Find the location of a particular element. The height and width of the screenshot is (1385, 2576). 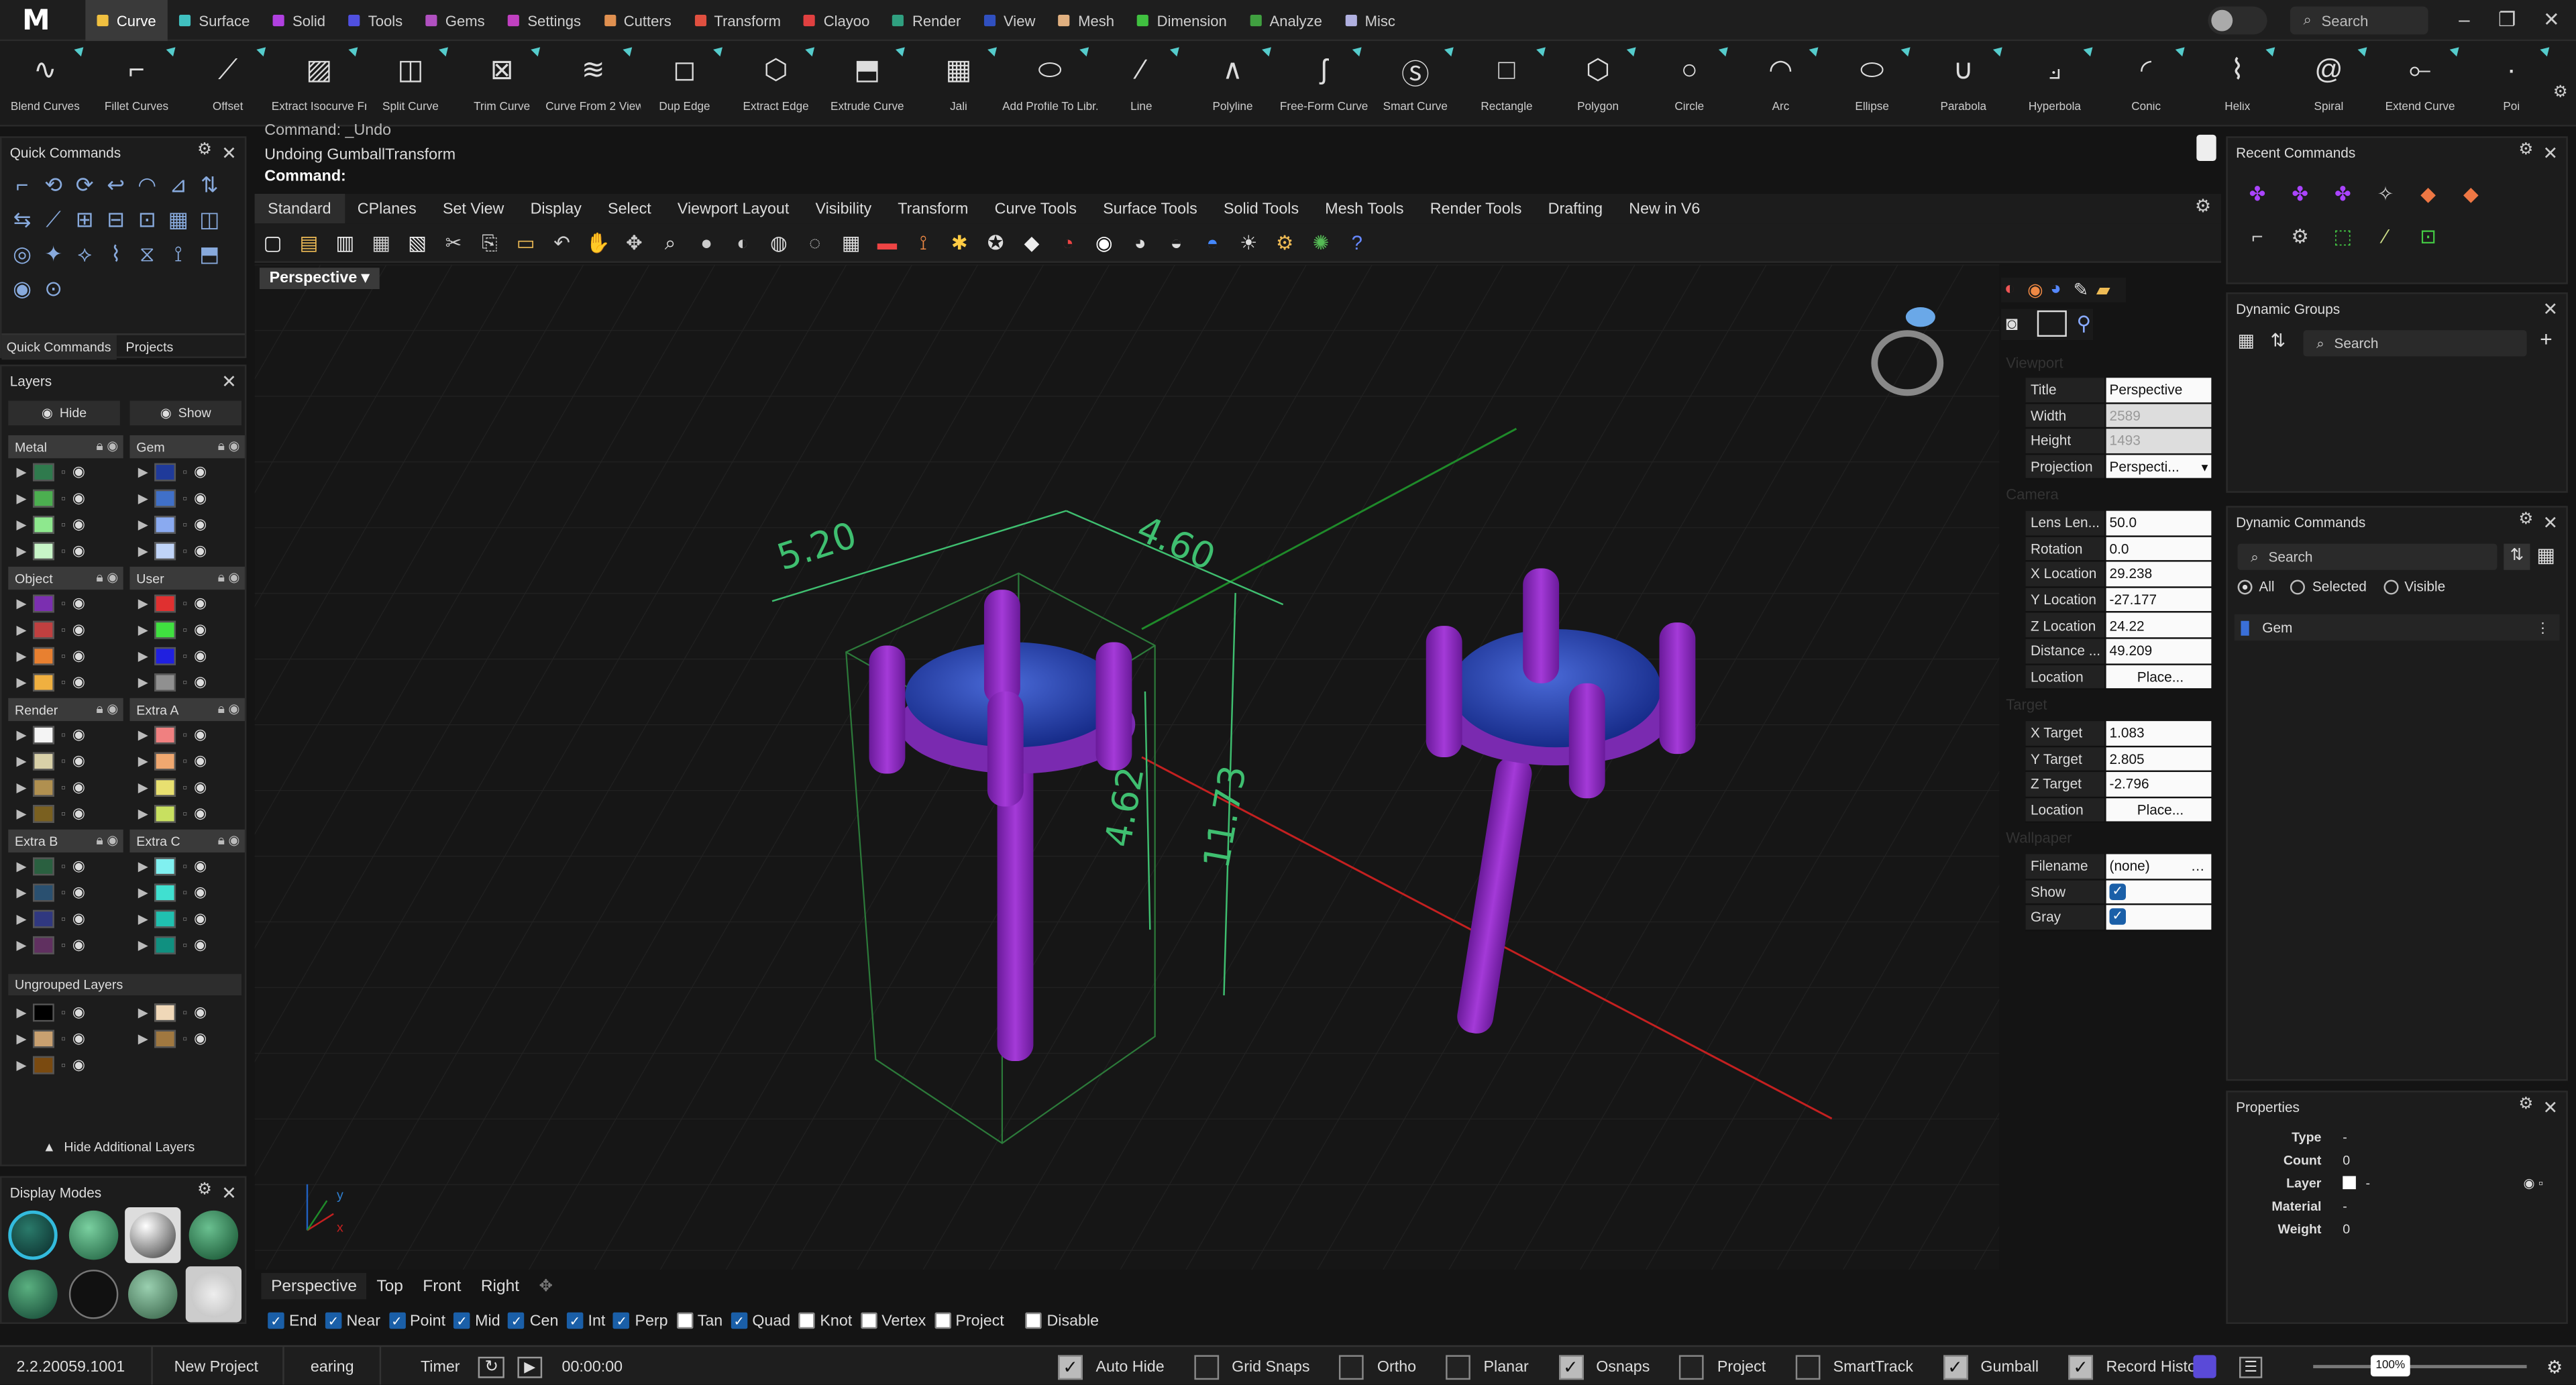

quick-command-icon: ⊟ is located at coordinates (116, 219).